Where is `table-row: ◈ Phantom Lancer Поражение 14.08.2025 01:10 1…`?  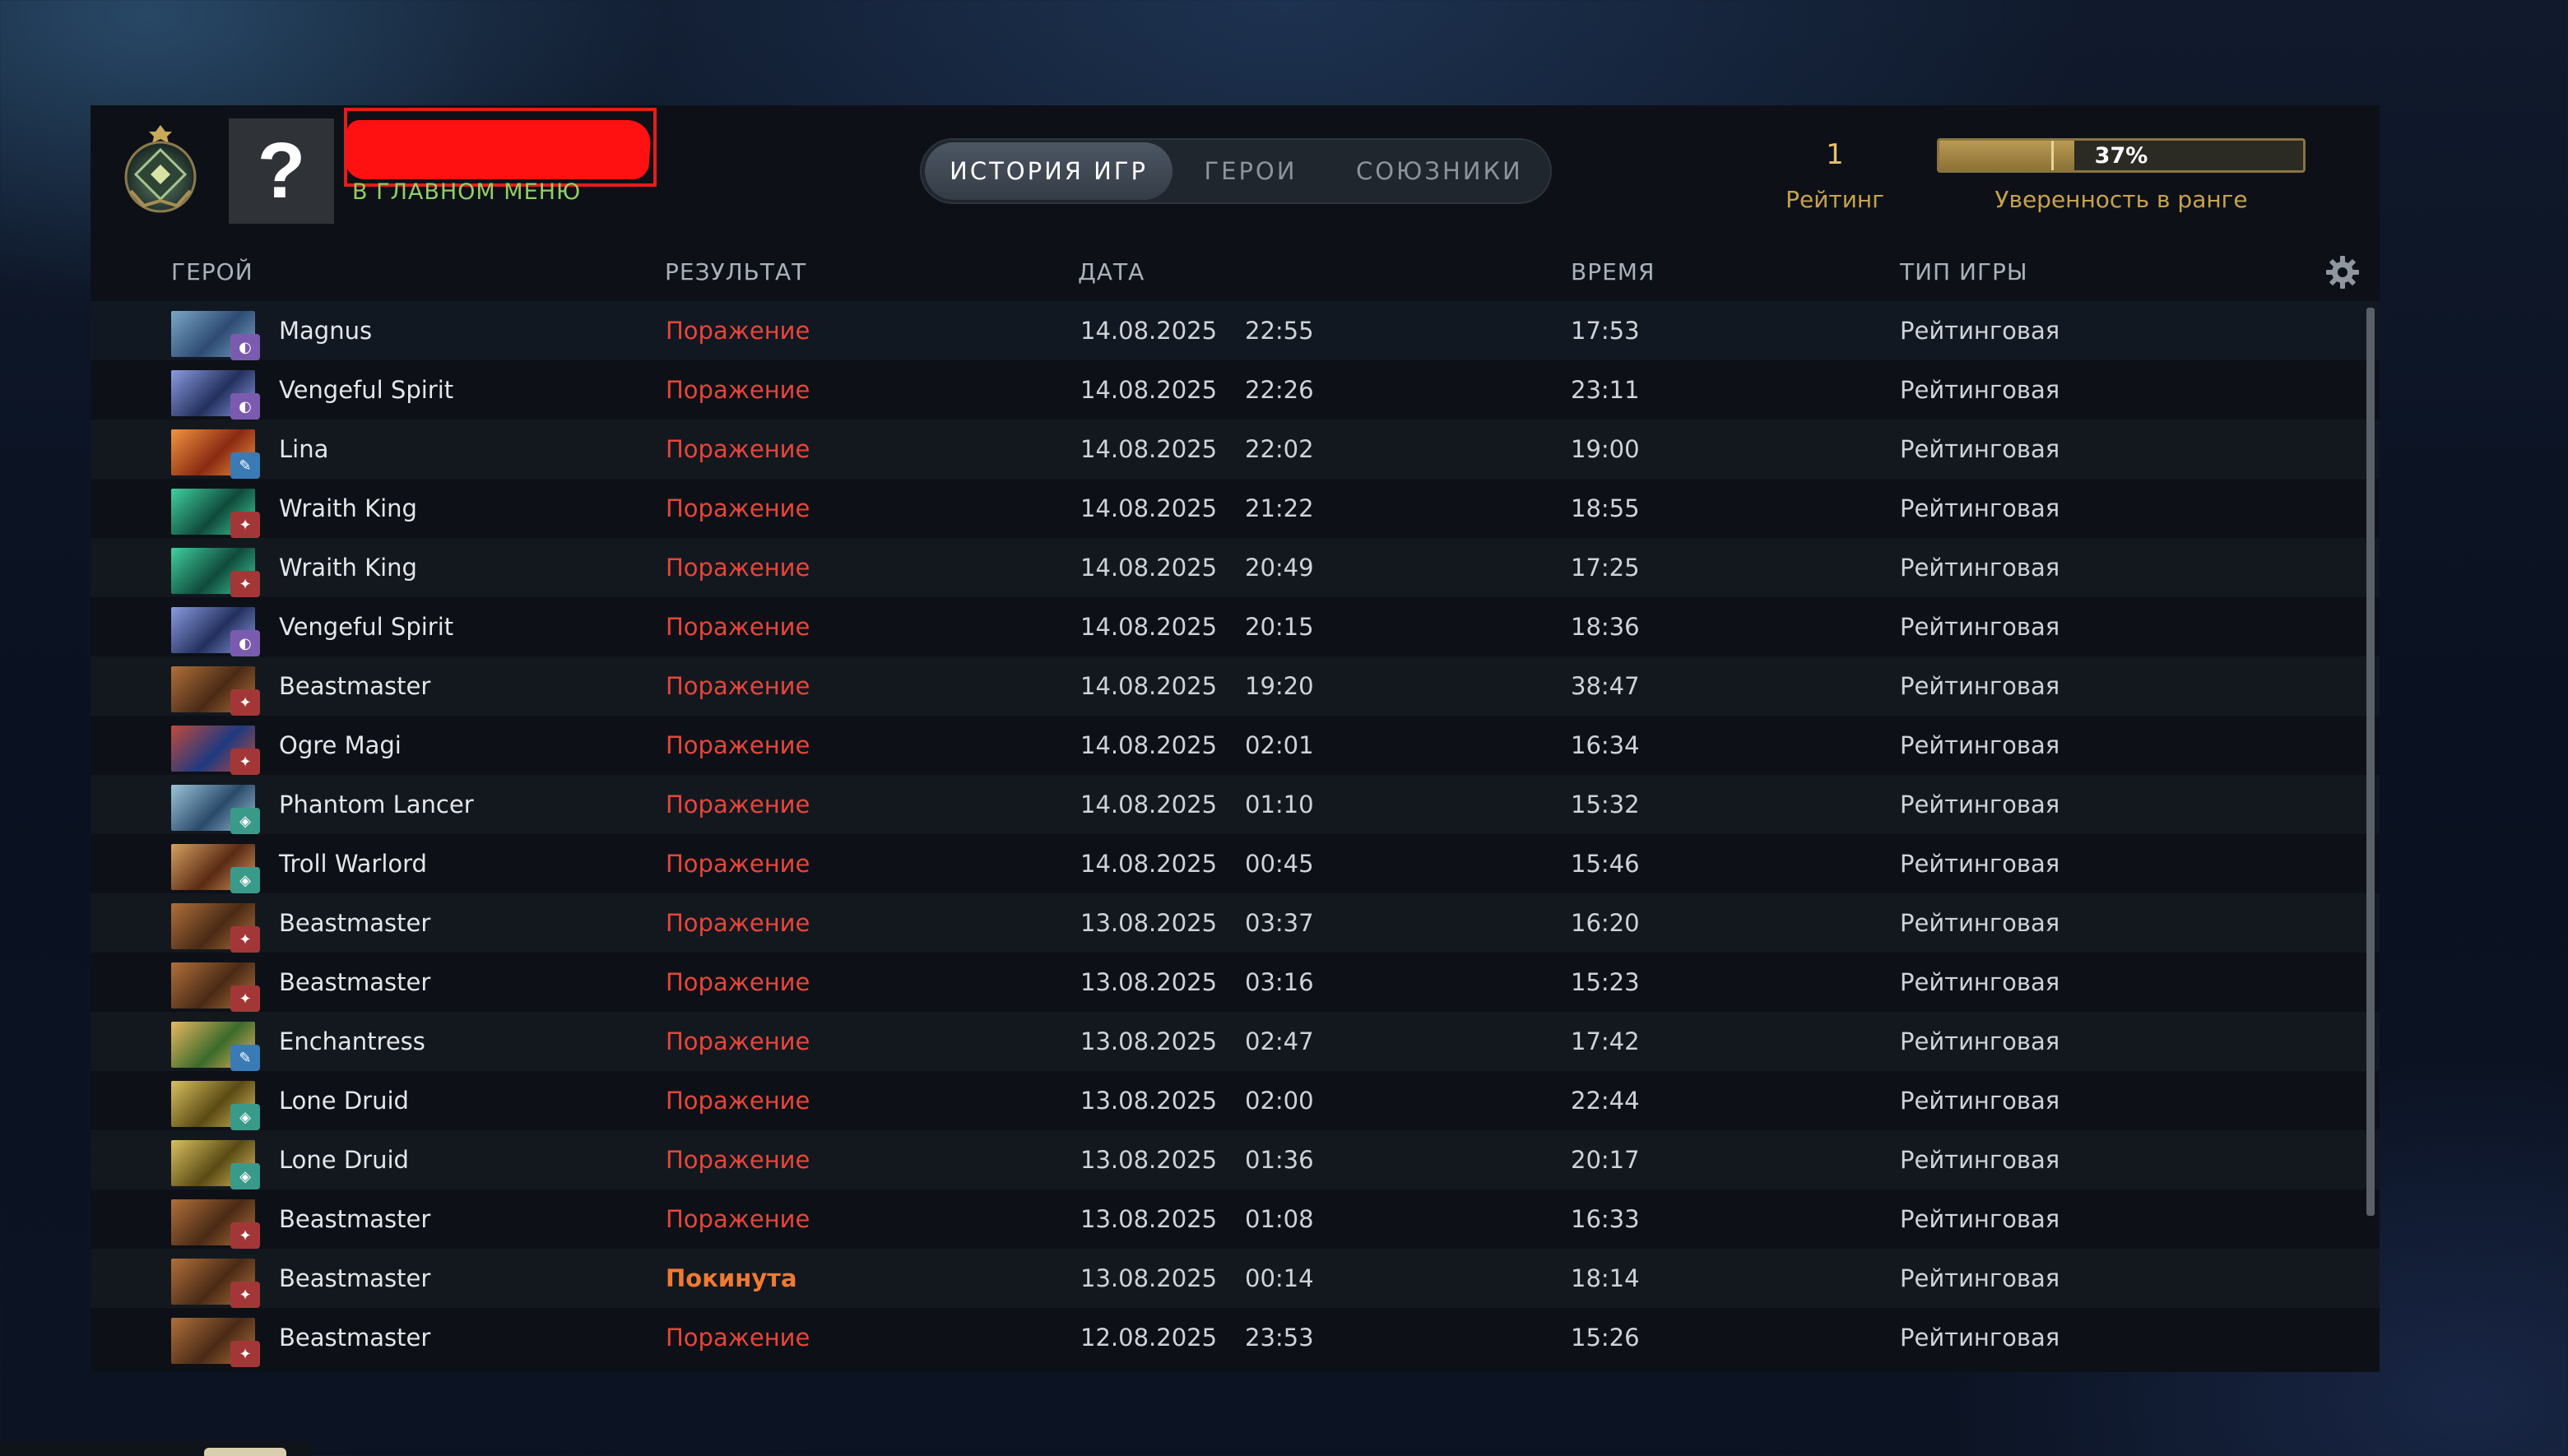 table-row: ◈ Phantom Lancer Поражение 14.08.2025 01:10 1… is located at coordinates (1235, 804).